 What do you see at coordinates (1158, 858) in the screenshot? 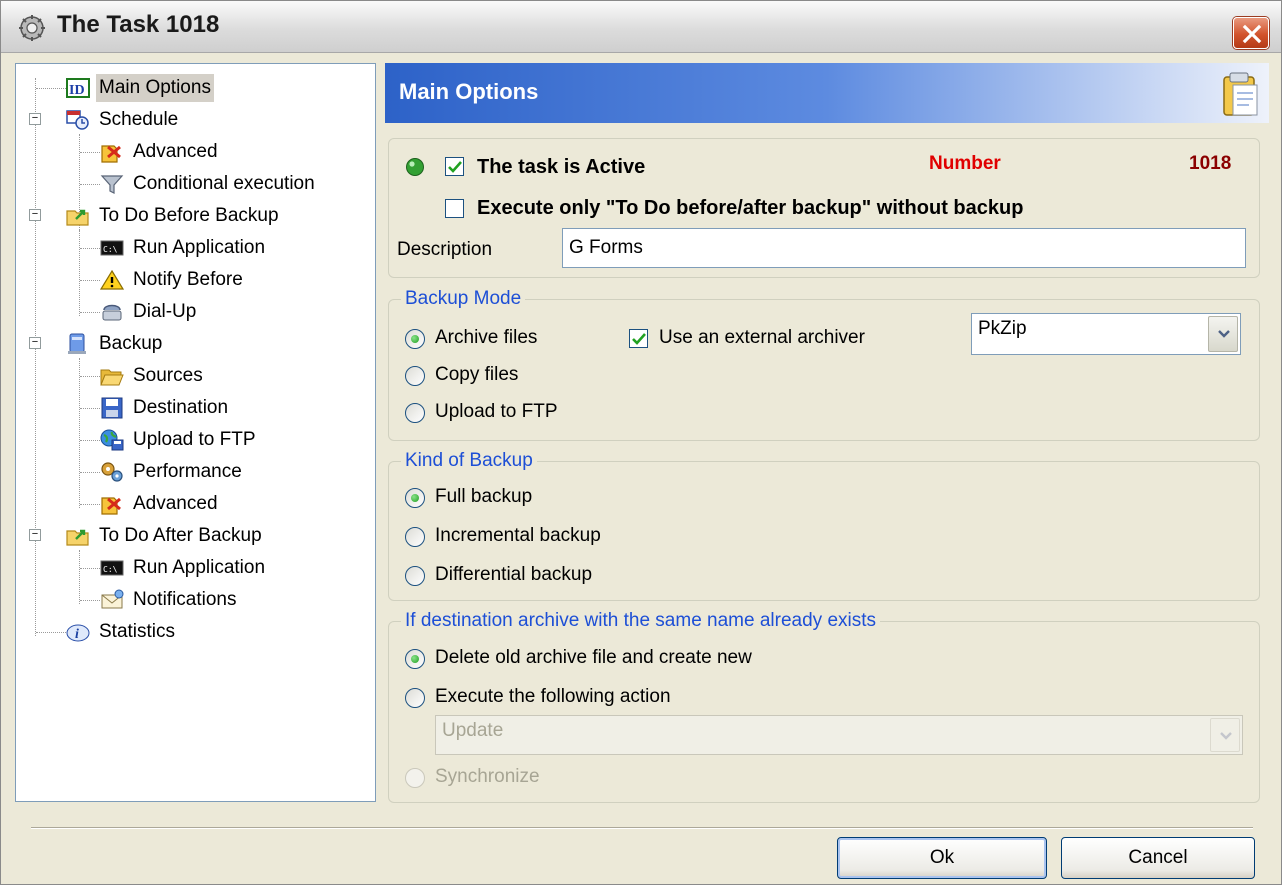
I see `cancel-button: Cancel` at bounding box center [1158, 858].